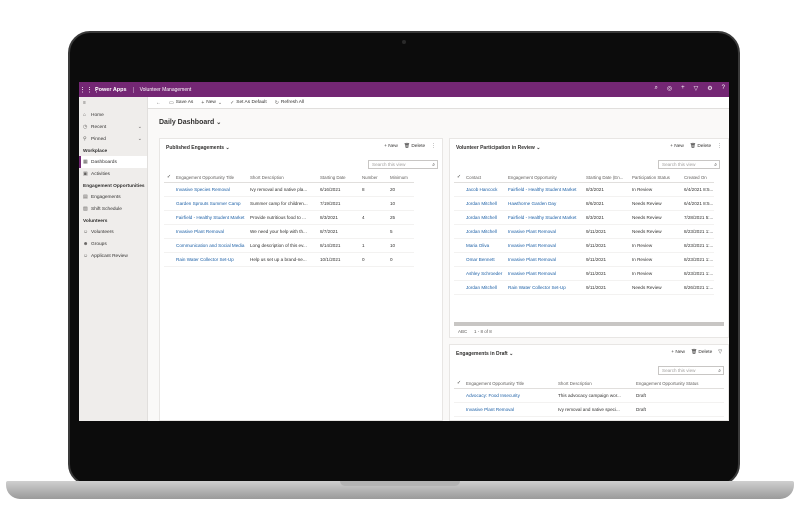  What do you see at coordinates (113, 256) in the screenshot?
I see `sidebar-item-applicant-review: ☺ Applicant Review` at bounding box center [113, 256].